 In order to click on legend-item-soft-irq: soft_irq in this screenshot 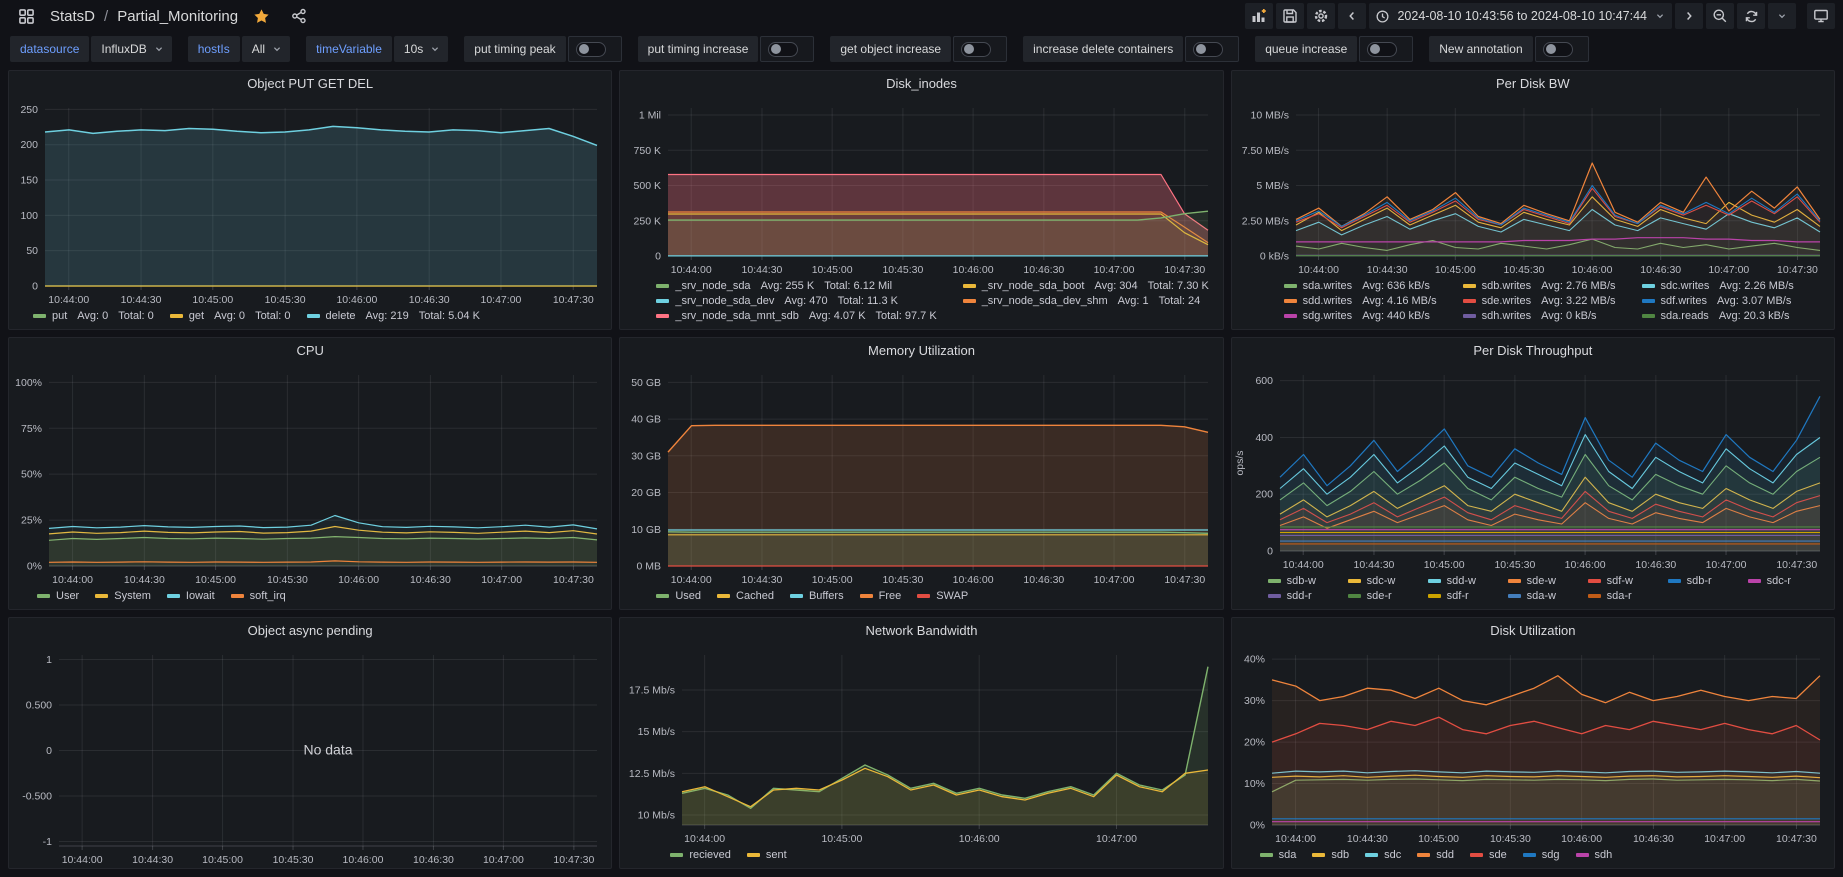, I will do `click(258, 596)`.